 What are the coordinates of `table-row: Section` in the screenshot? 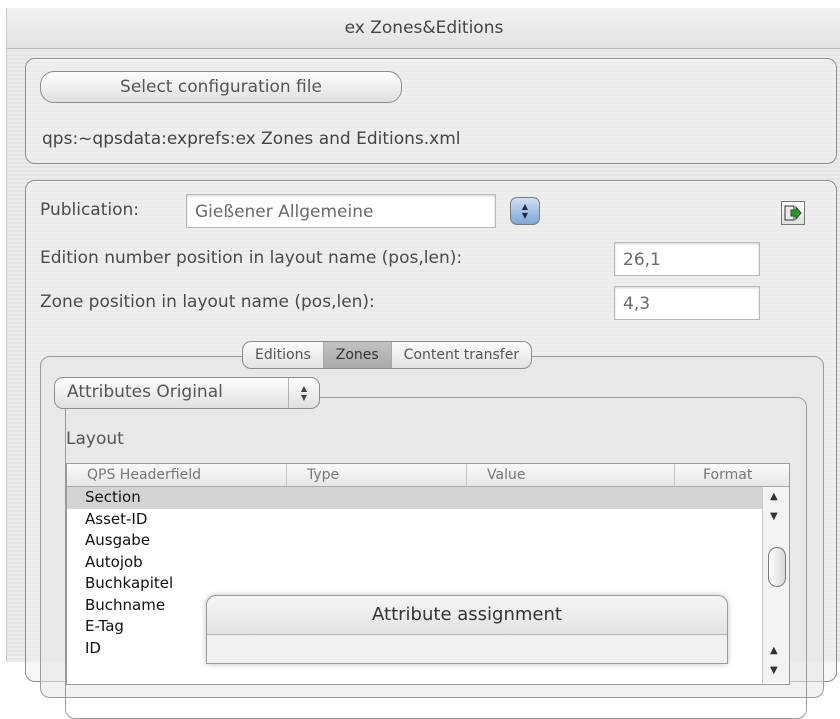 It's located at (414, 498).